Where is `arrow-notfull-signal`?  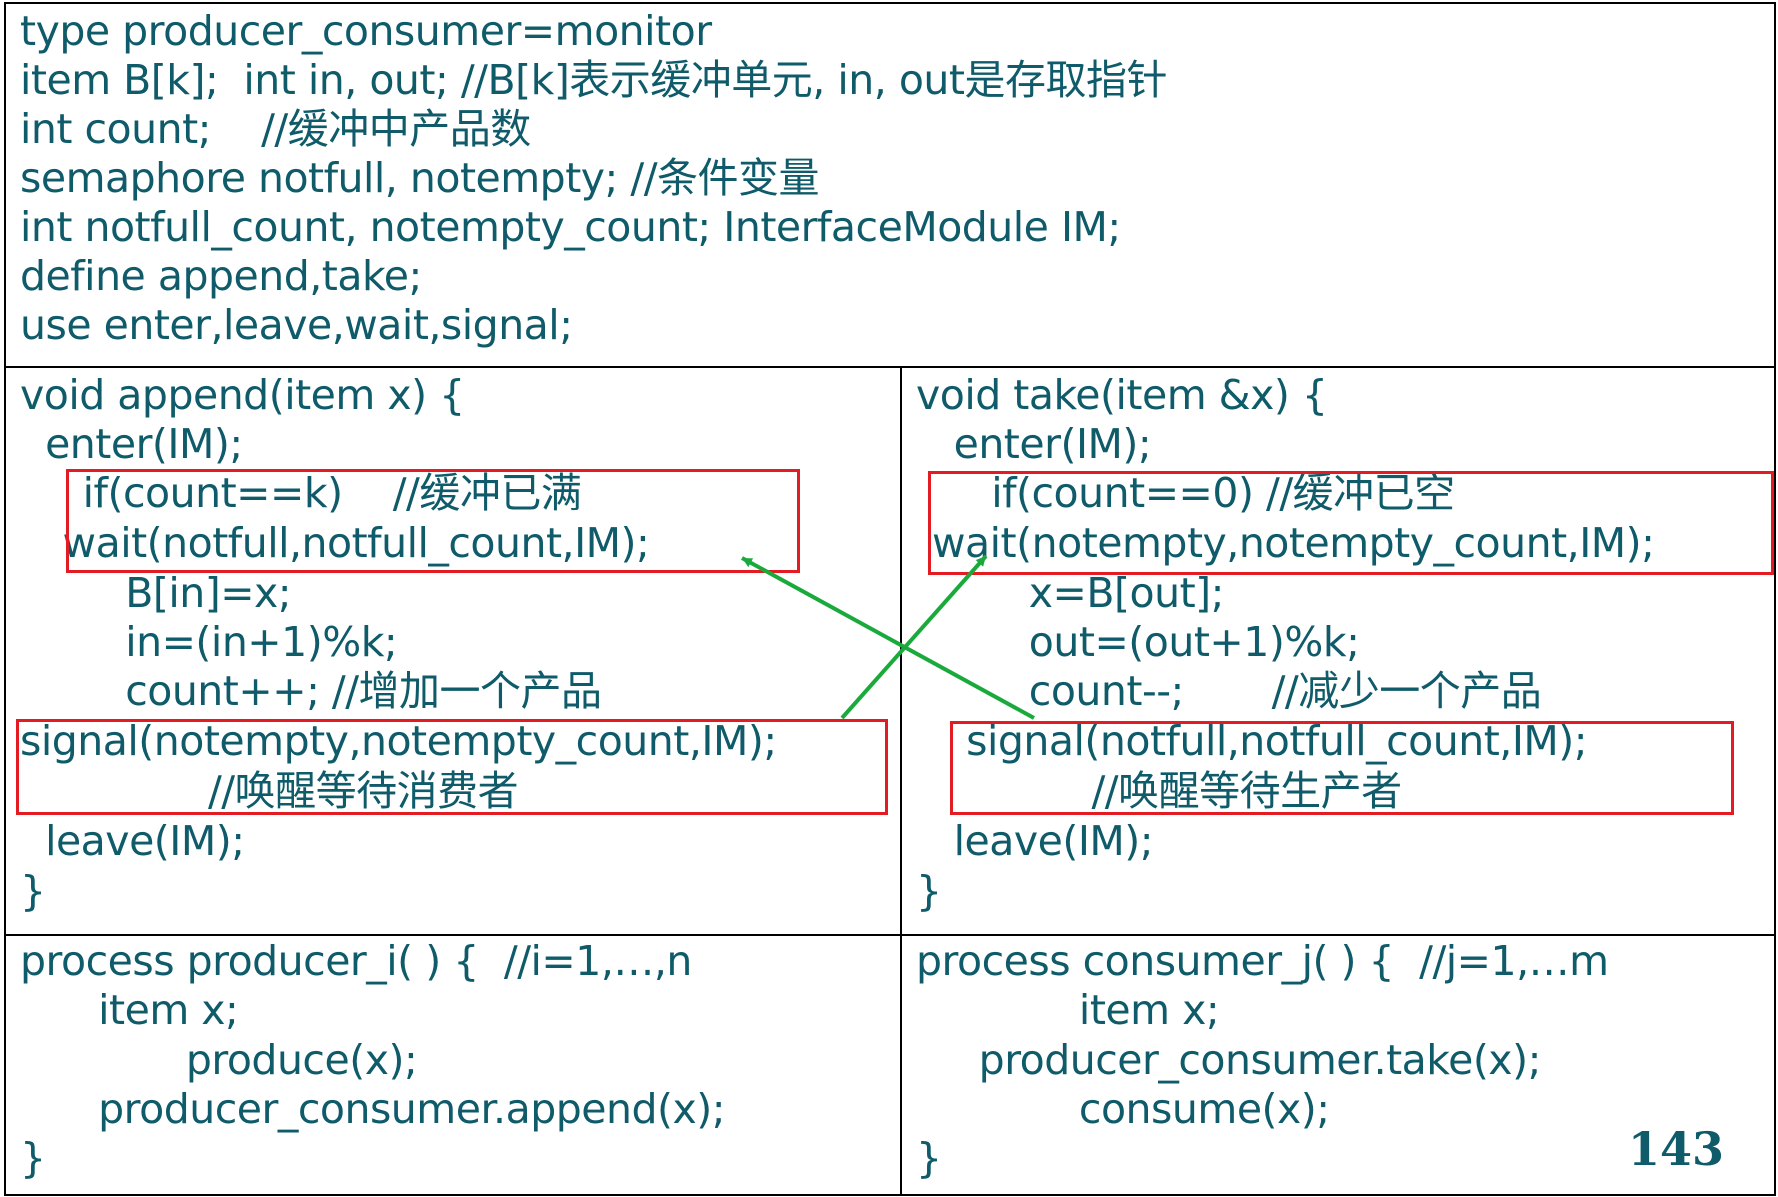
arrow-notfull-signal is located at coordinates (888, 638).